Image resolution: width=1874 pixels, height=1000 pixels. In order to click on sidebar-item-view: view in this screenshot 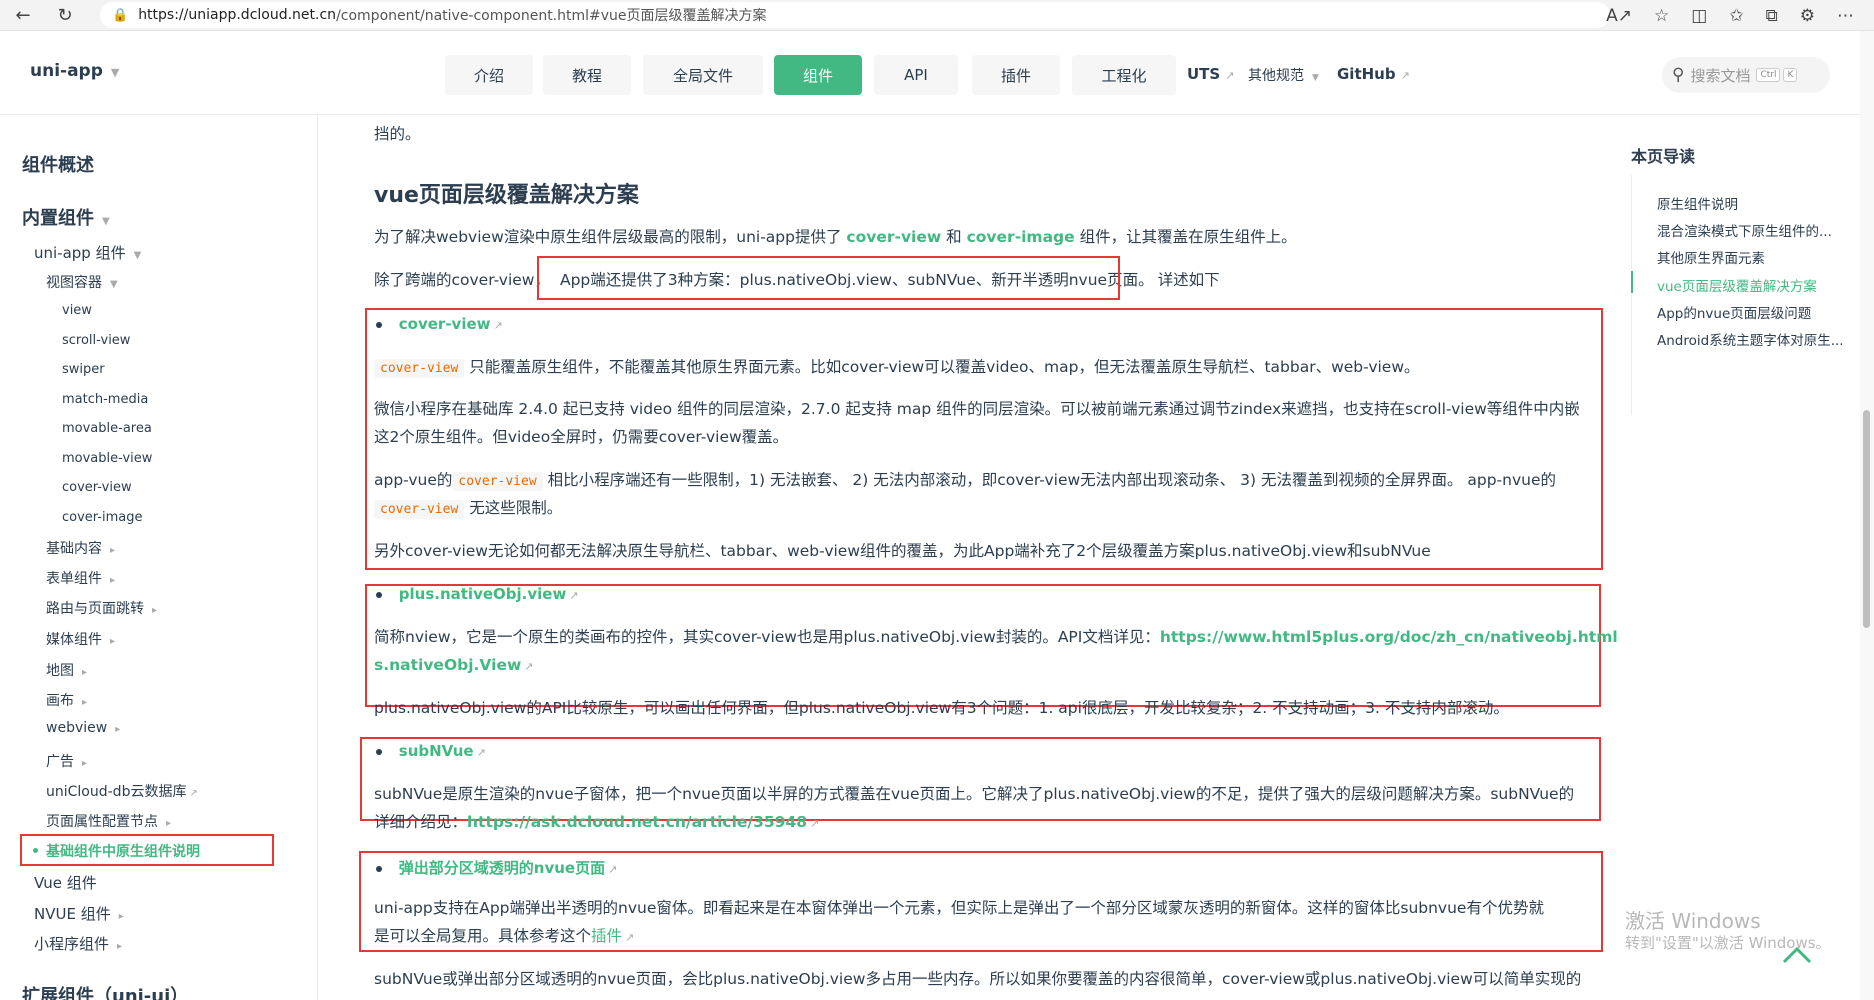, I will do `click(77, 310)`.